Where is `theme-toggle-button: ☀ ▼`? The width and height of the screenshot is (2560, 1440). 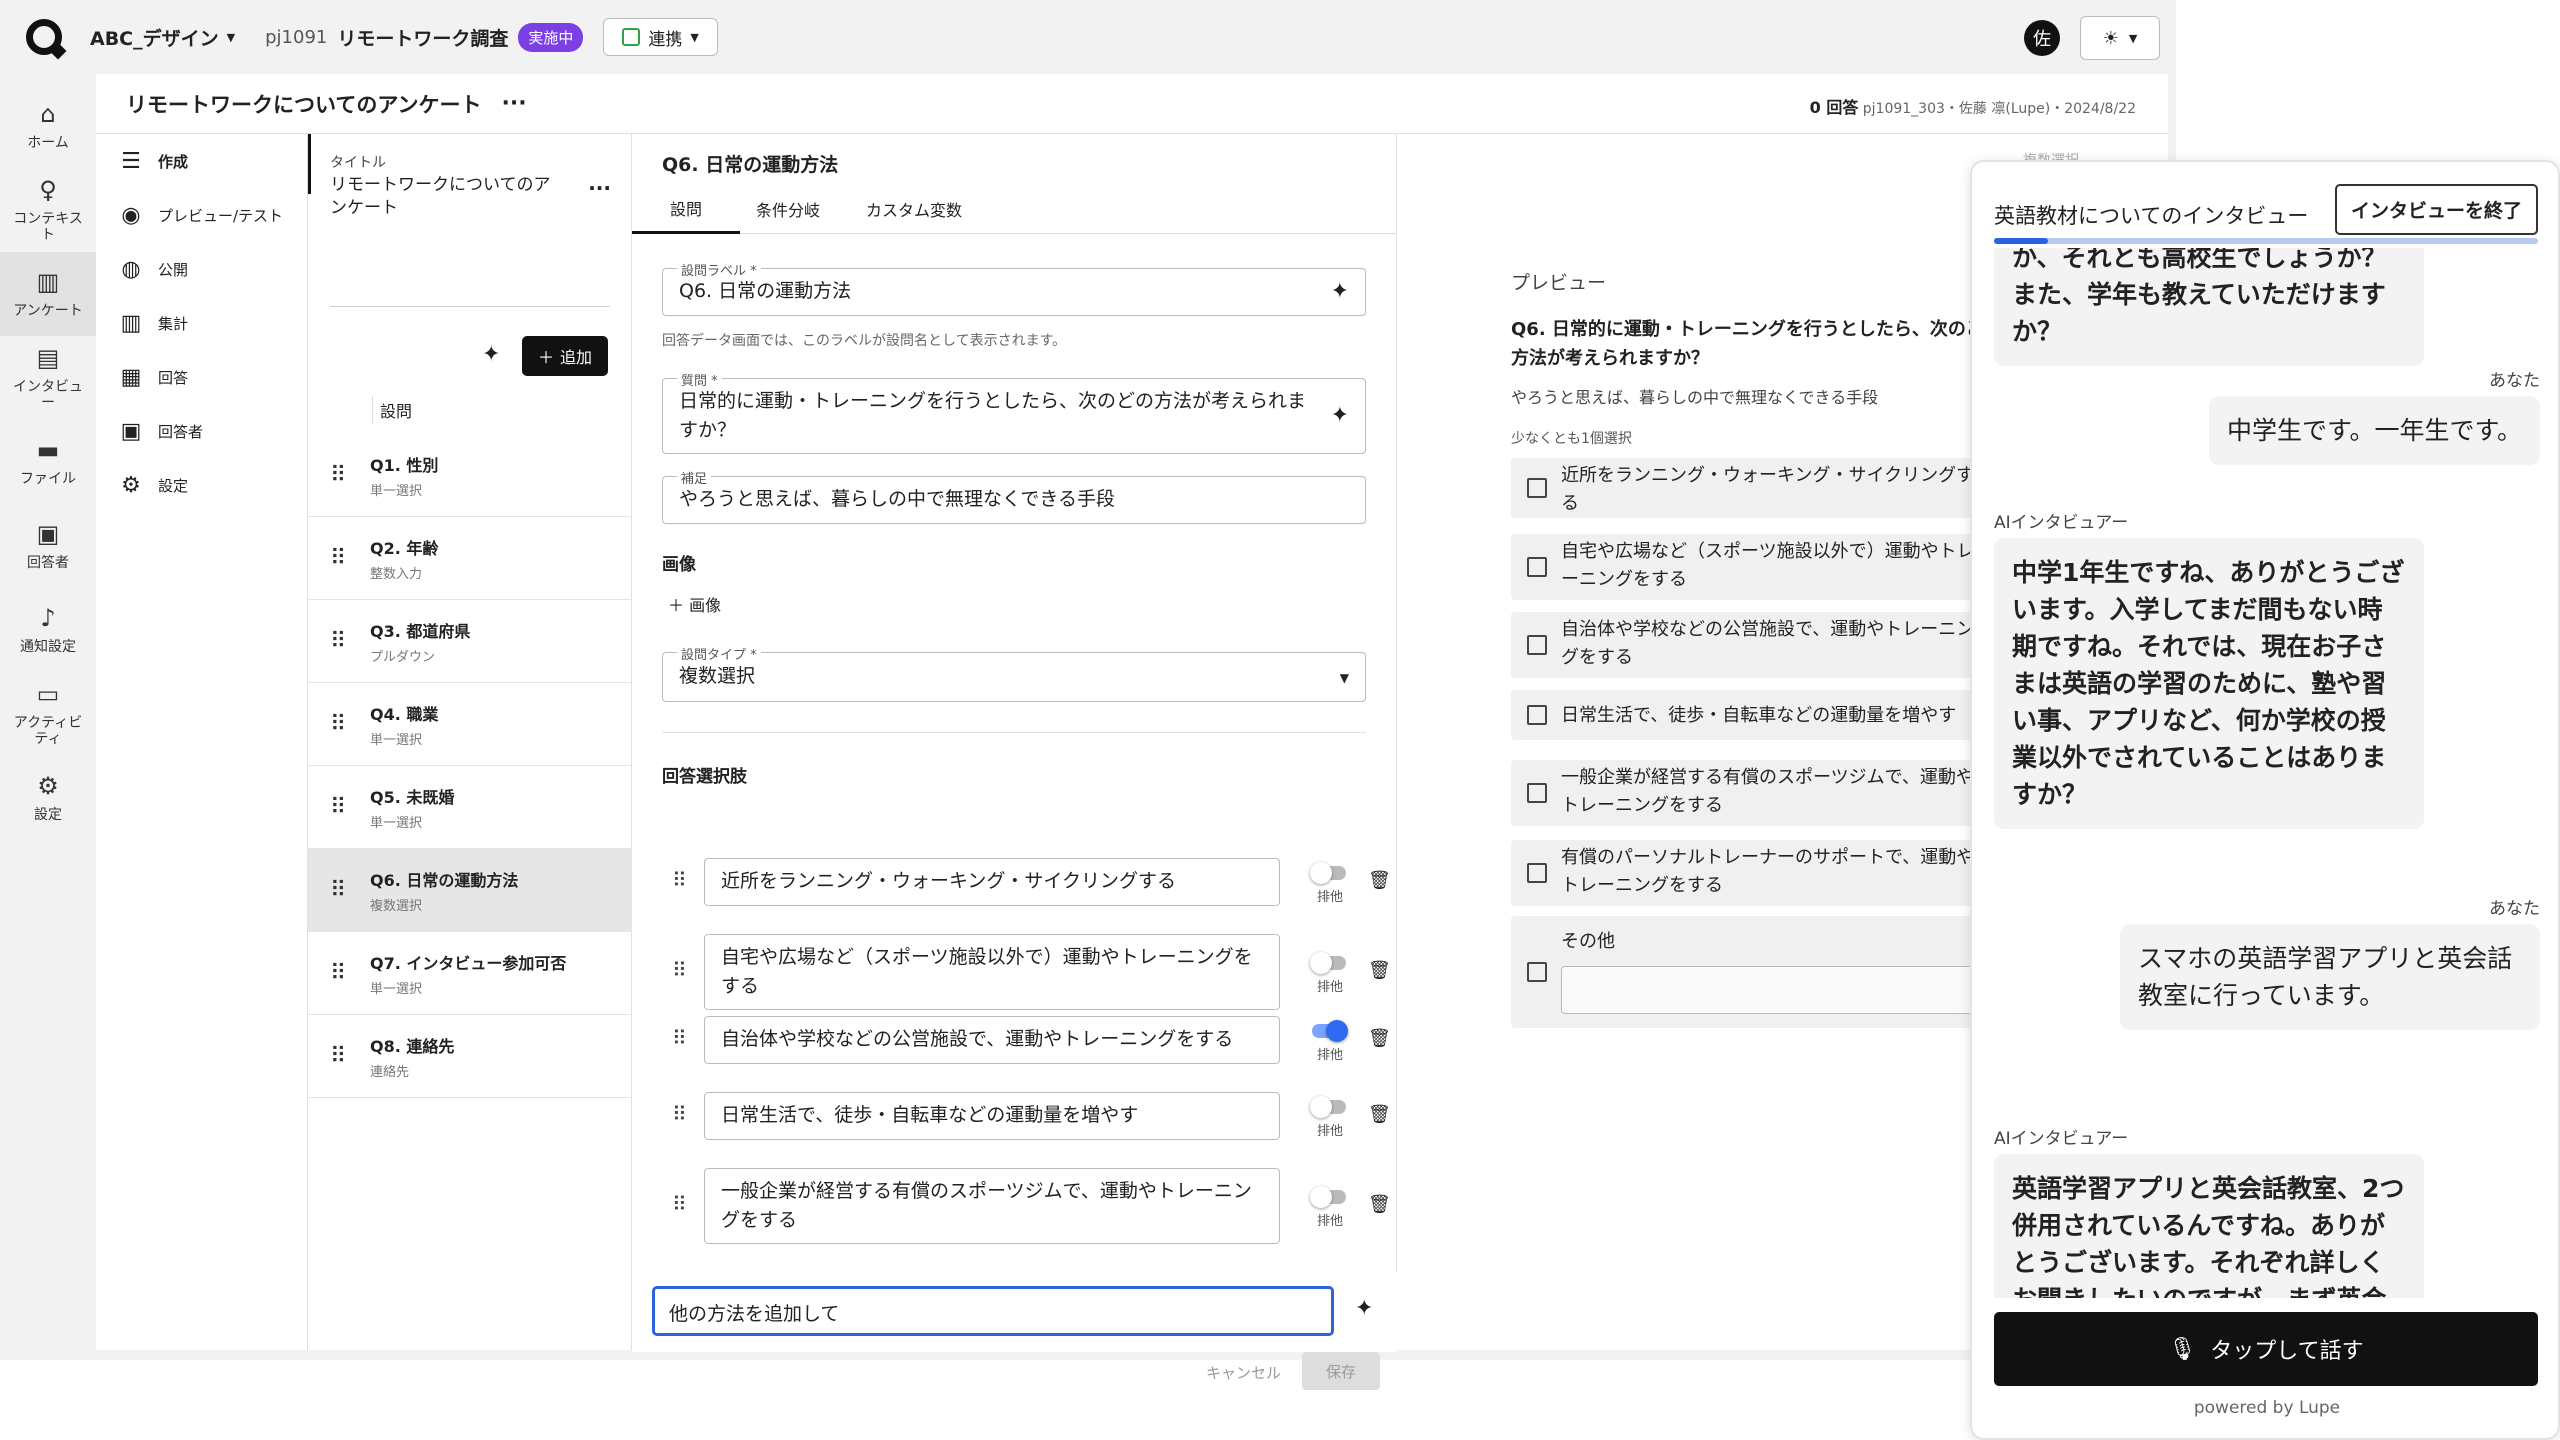 theme-toggle-button: ☀ ▼ is located at coordinates (2120, 38).